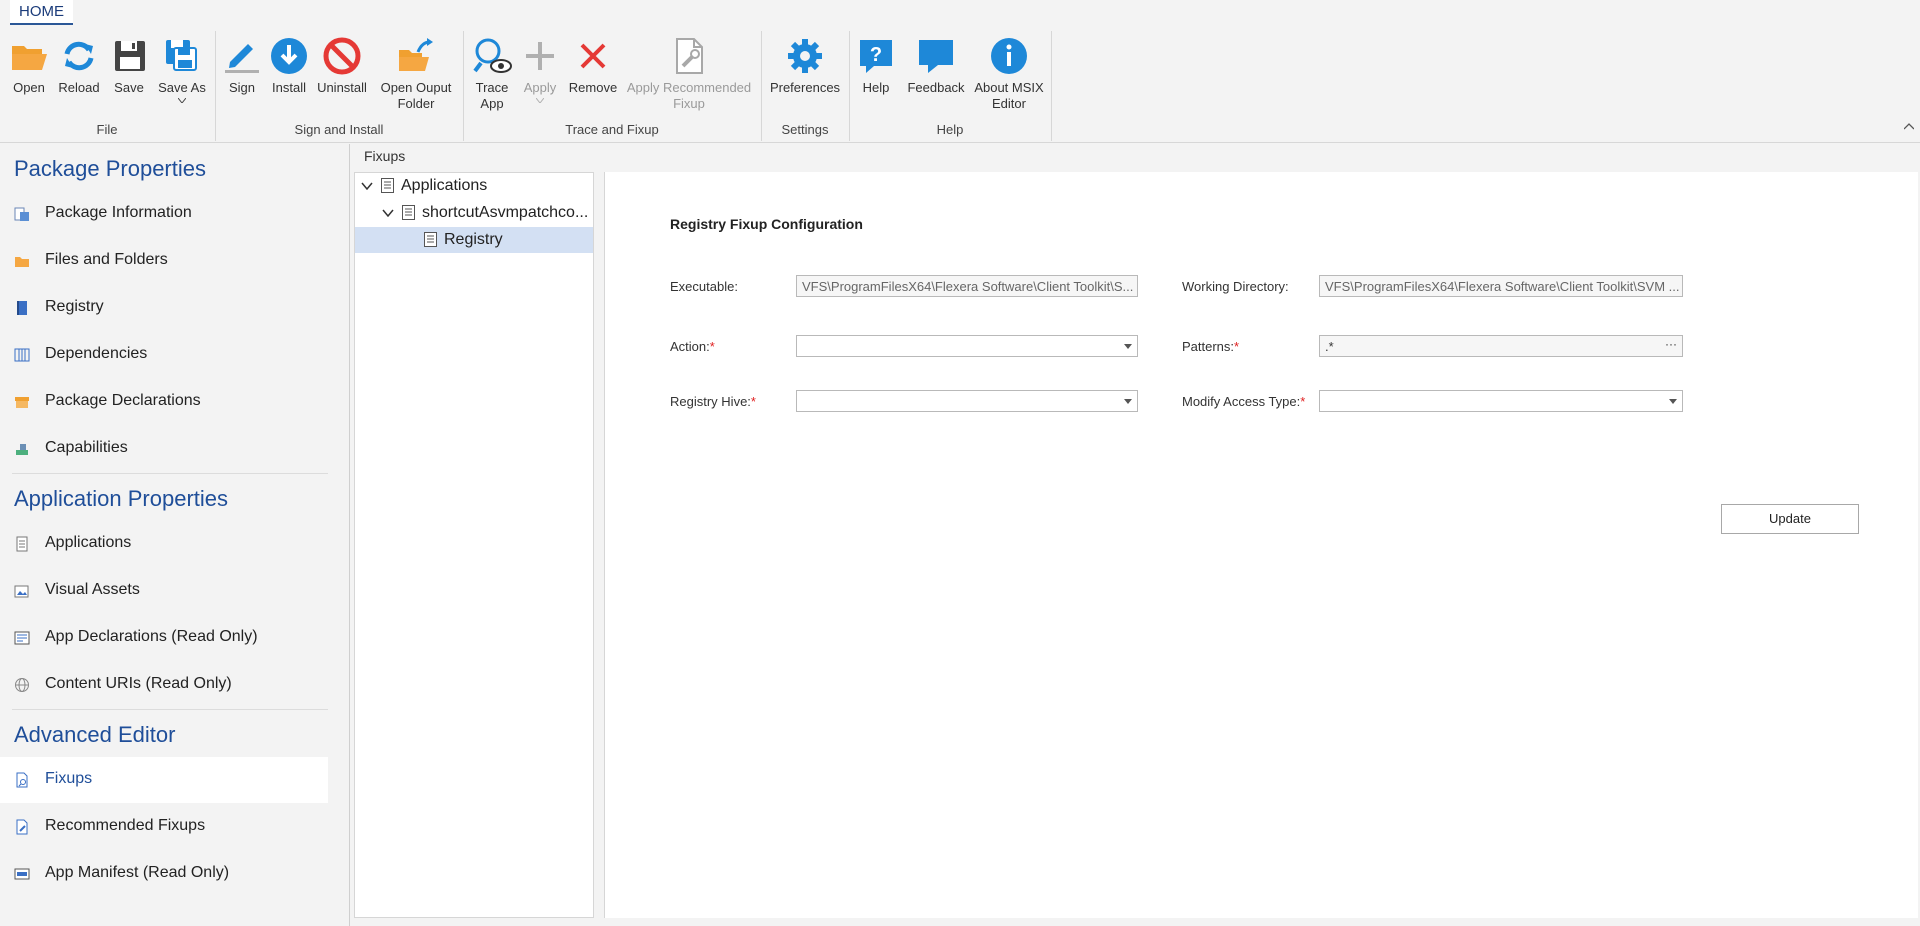  What do you see at coordinates (21, 591) in the screenshot?
I see `visual-assets-icon` at bounding box center [21, 591].